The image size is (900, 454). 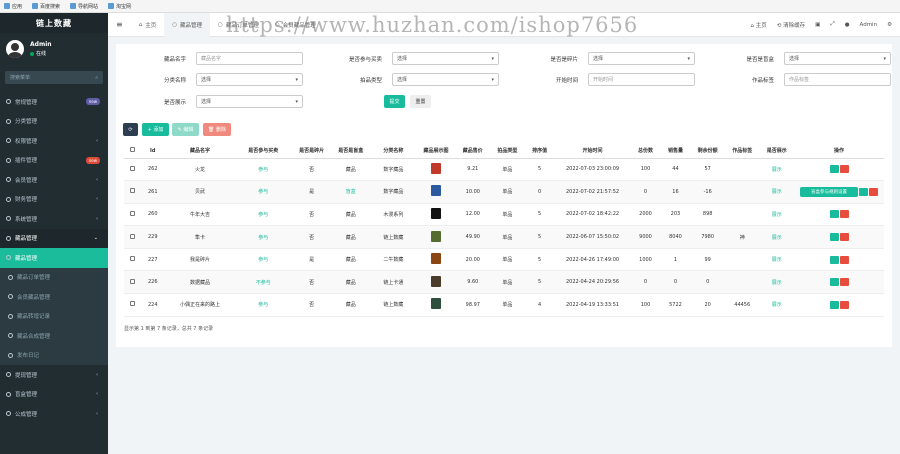 What do you see at coordinates (155, 129) in the screenshot?
I see `add-button: + 添加` at bounding box center [155, 129].